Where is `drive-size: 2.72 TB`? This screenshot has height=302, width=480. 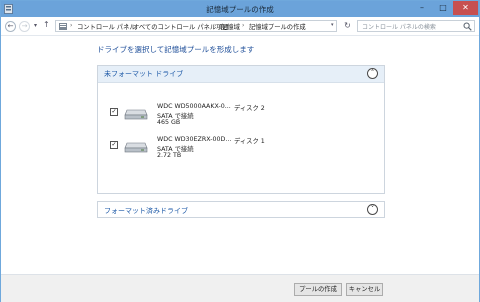 drive-size: 2.72 TB is located at coordinates (169, 155).